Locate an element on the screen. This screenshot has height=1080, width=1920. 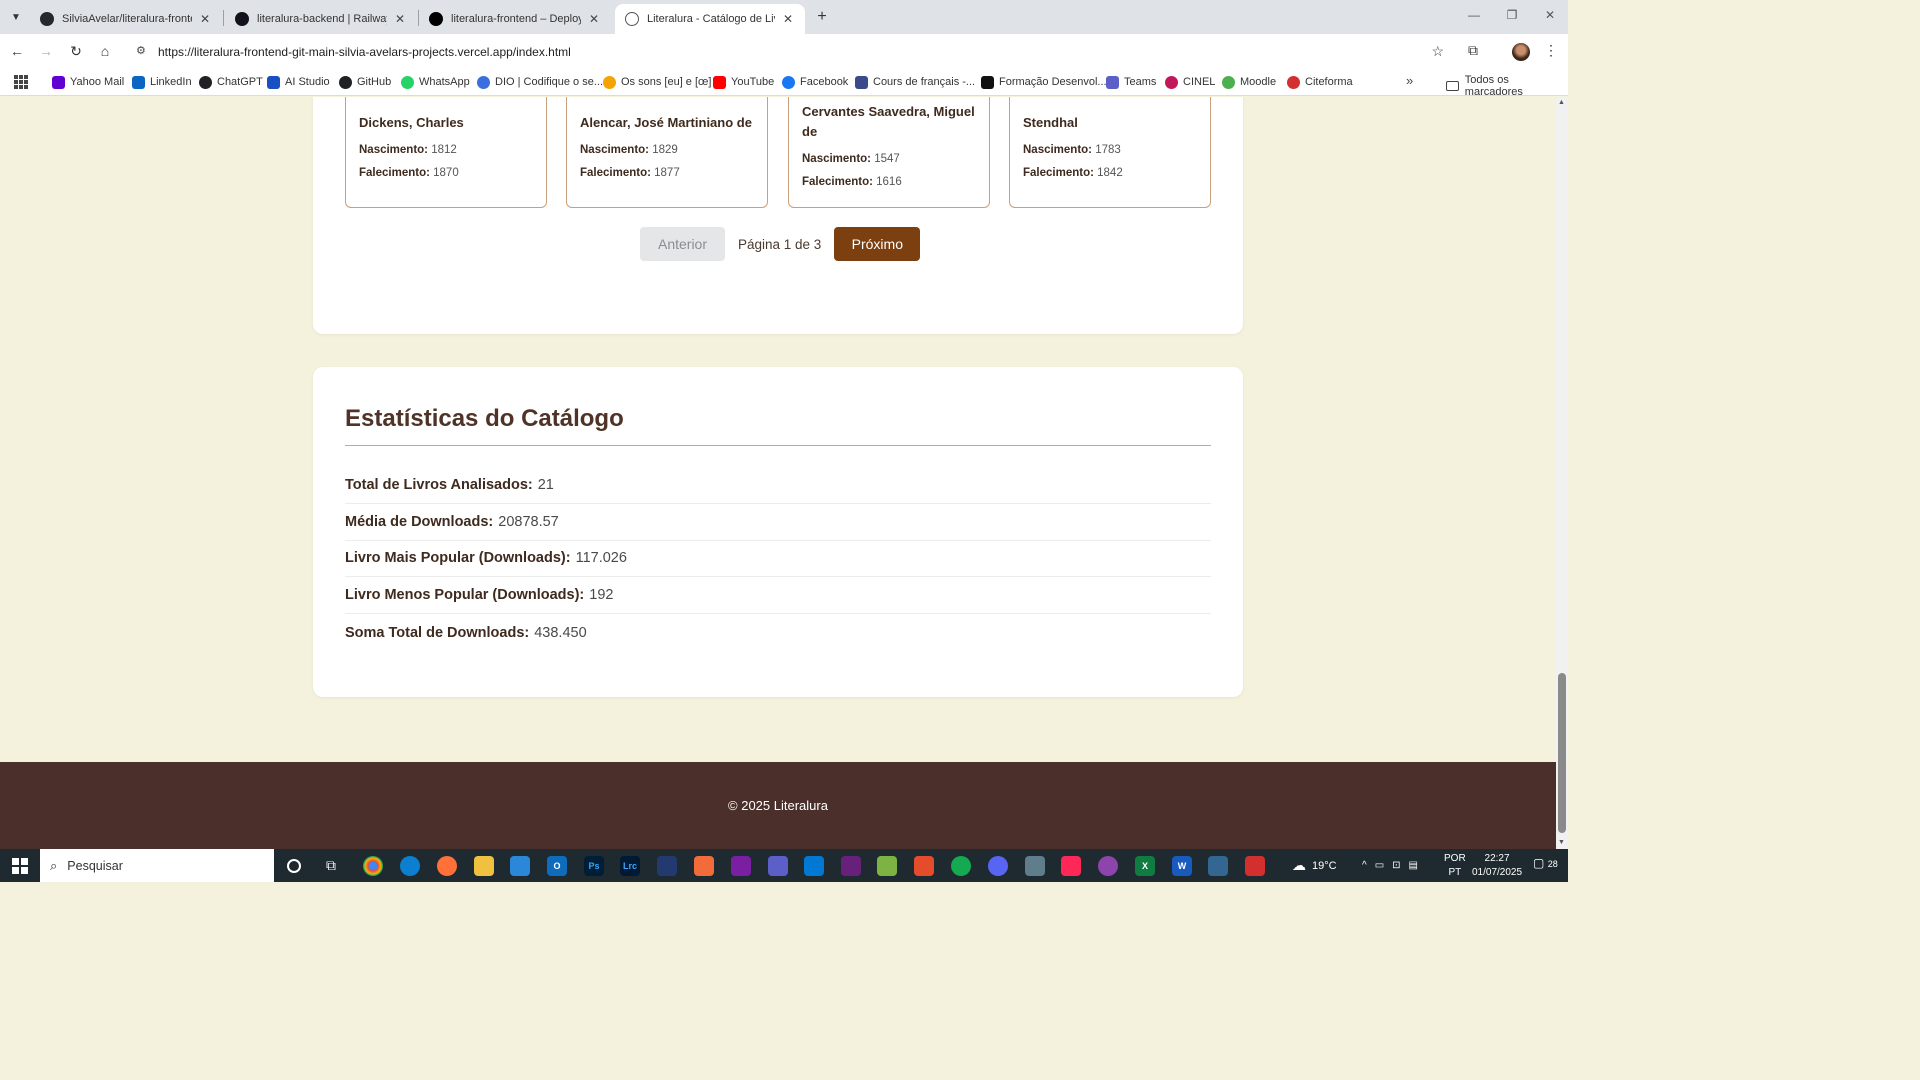
more-bookmarks-icon: » is located at coordinates (1409, 80).